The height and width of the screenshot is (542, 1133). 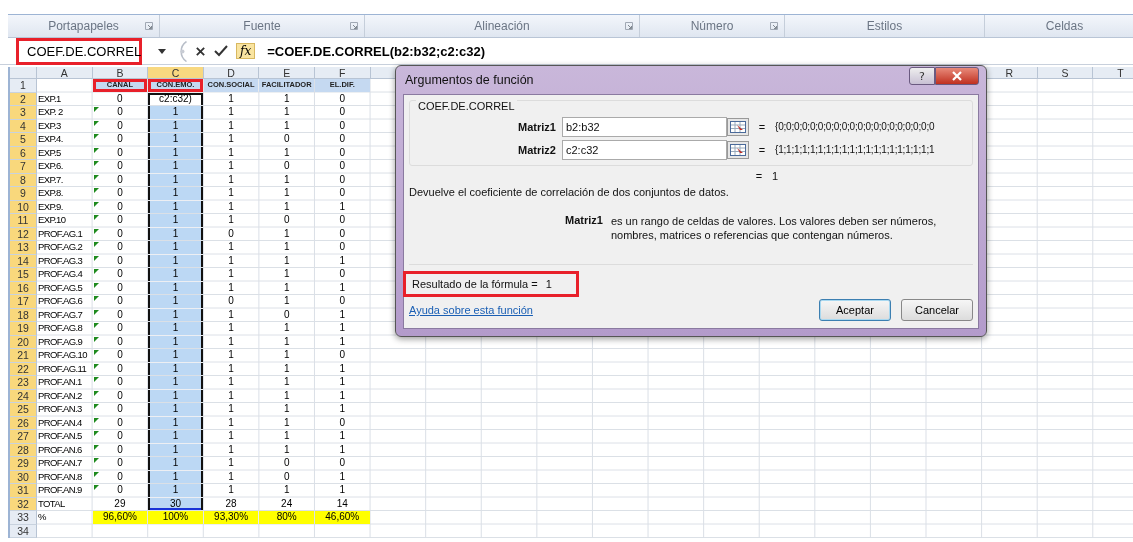 I want to click on formula-text: =COEF.DE.CORREL(b2:b32;c2:c32), so click(x=376, y=51).